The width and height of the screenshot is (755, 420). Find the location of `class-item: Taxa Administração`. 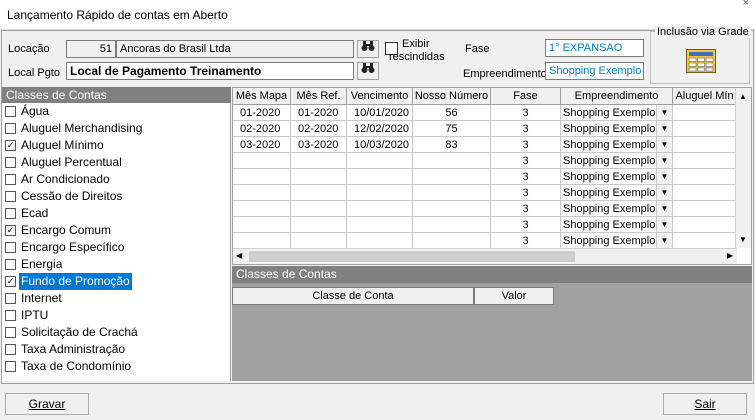

class-item: Taxa Administração is located at coordinates (116, 349).